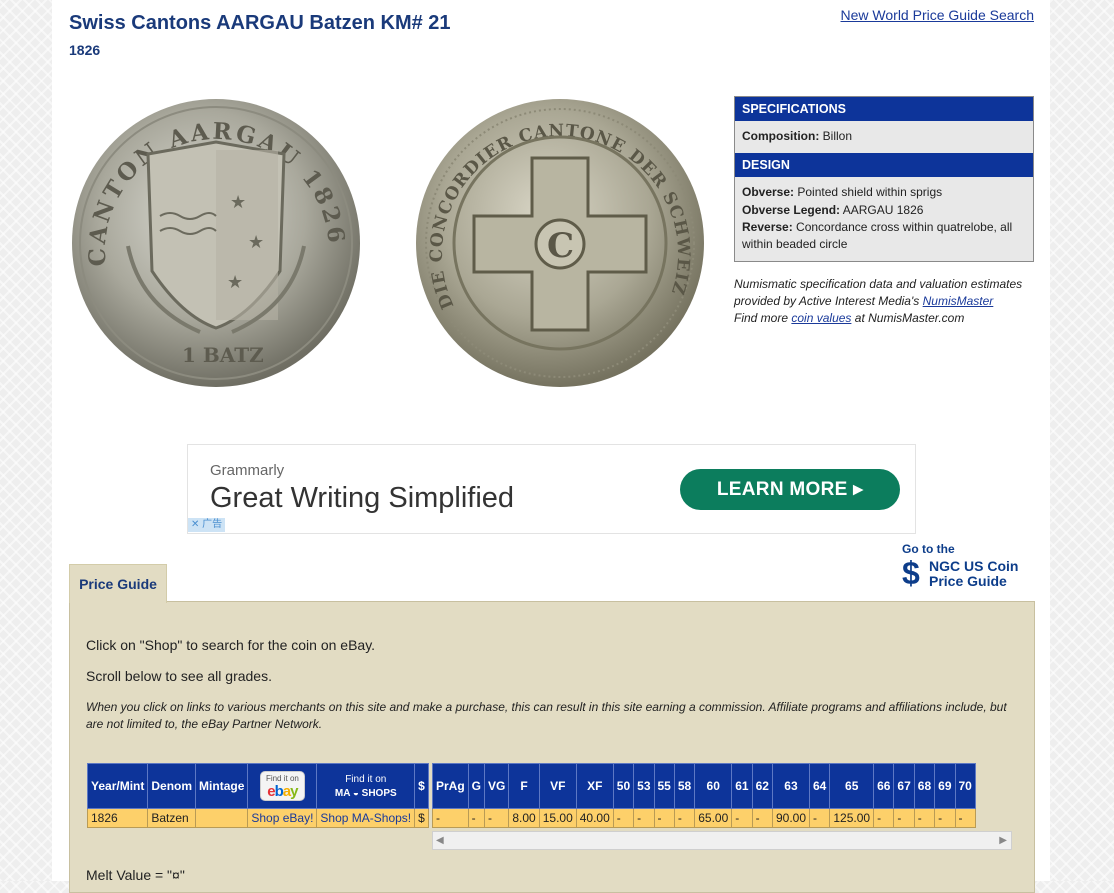 This screenshot has height=893, width=1114. I want to click on col-denom: Denom, so click(172, 786).